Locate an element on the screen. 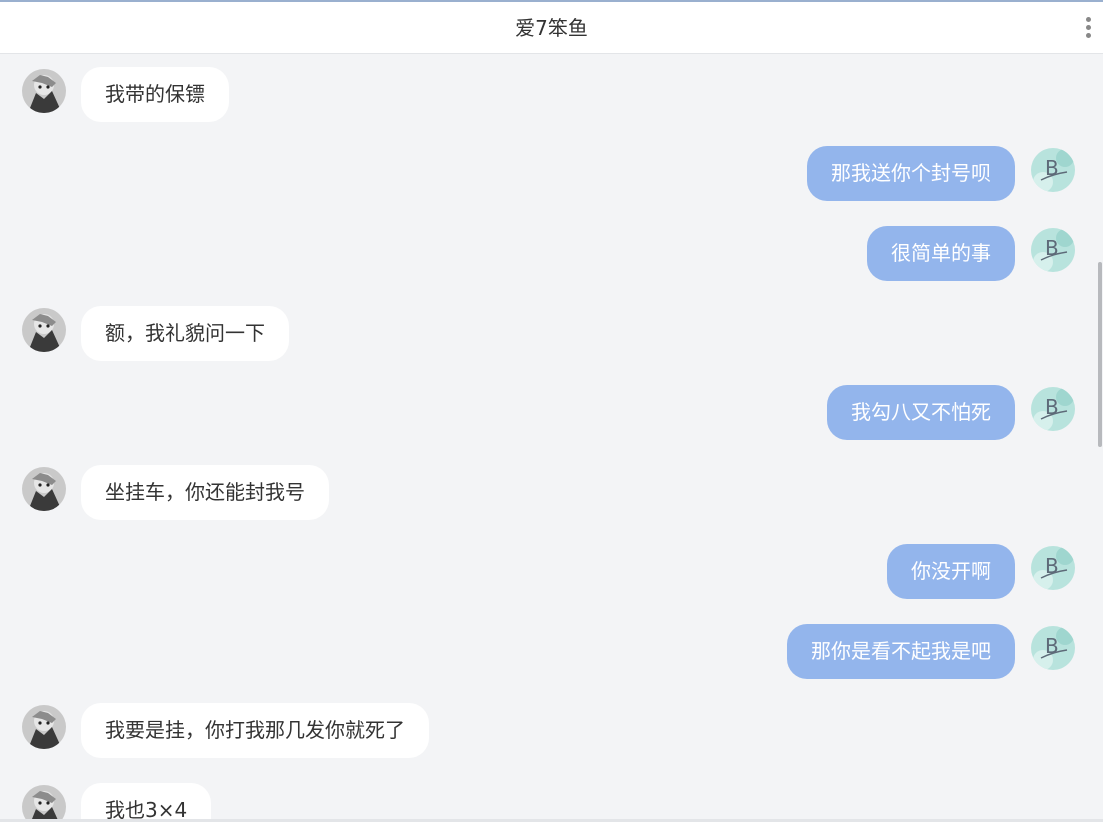  message-bubble: 我也3×4 is located at coordinates (146, 801).